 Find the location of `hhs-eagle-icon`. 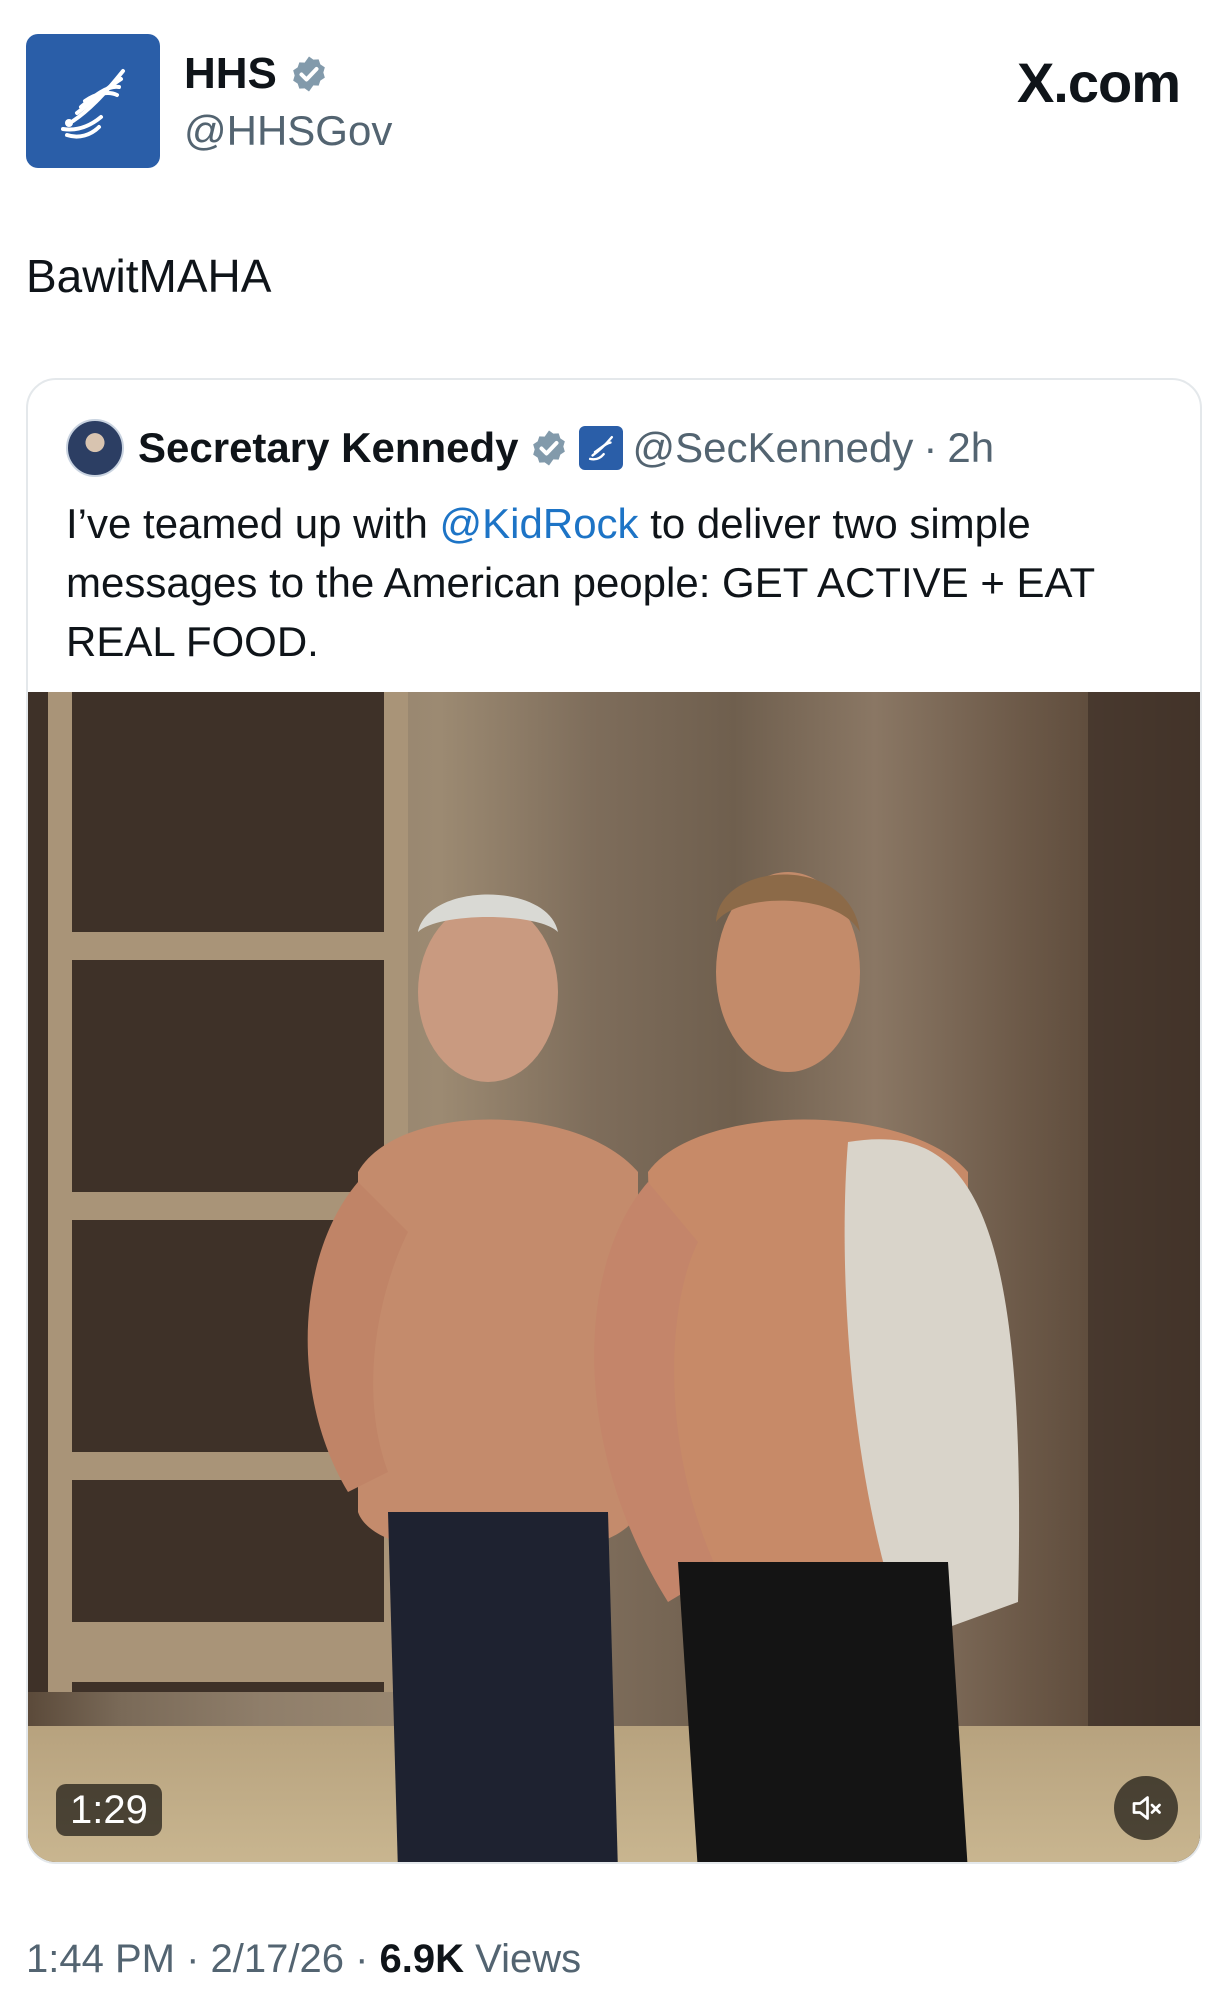

hhs-eagle-icon is located at coordinates (93, 104).